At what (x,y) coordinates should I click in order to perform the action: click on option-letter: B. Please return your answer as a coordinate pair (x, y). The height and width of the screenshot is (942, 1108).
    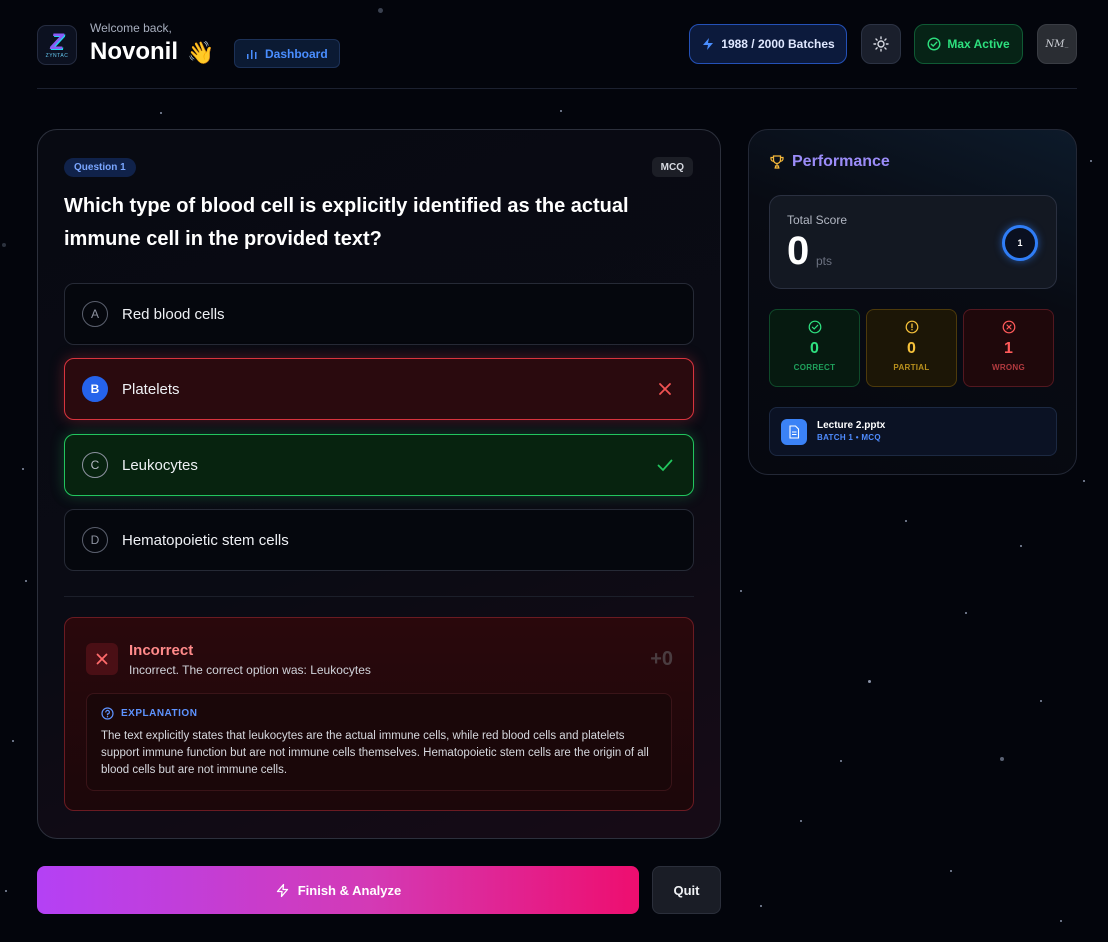
    Looking at the image, I should click on (95, 389).